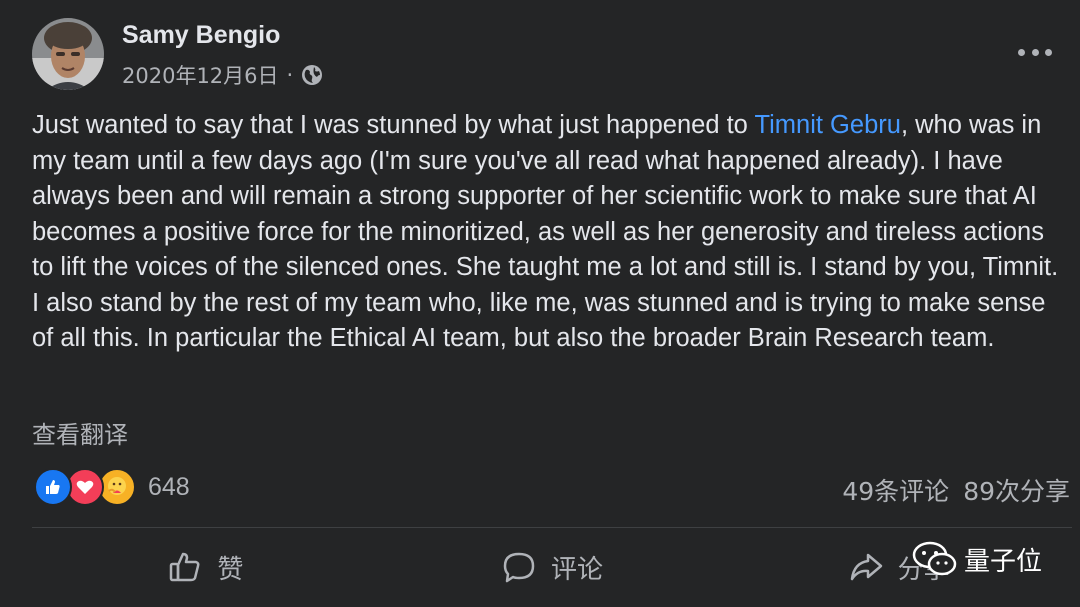  Describe the element at coordinates (53, 487) in the screenshot. I see `like-icon` at that location.